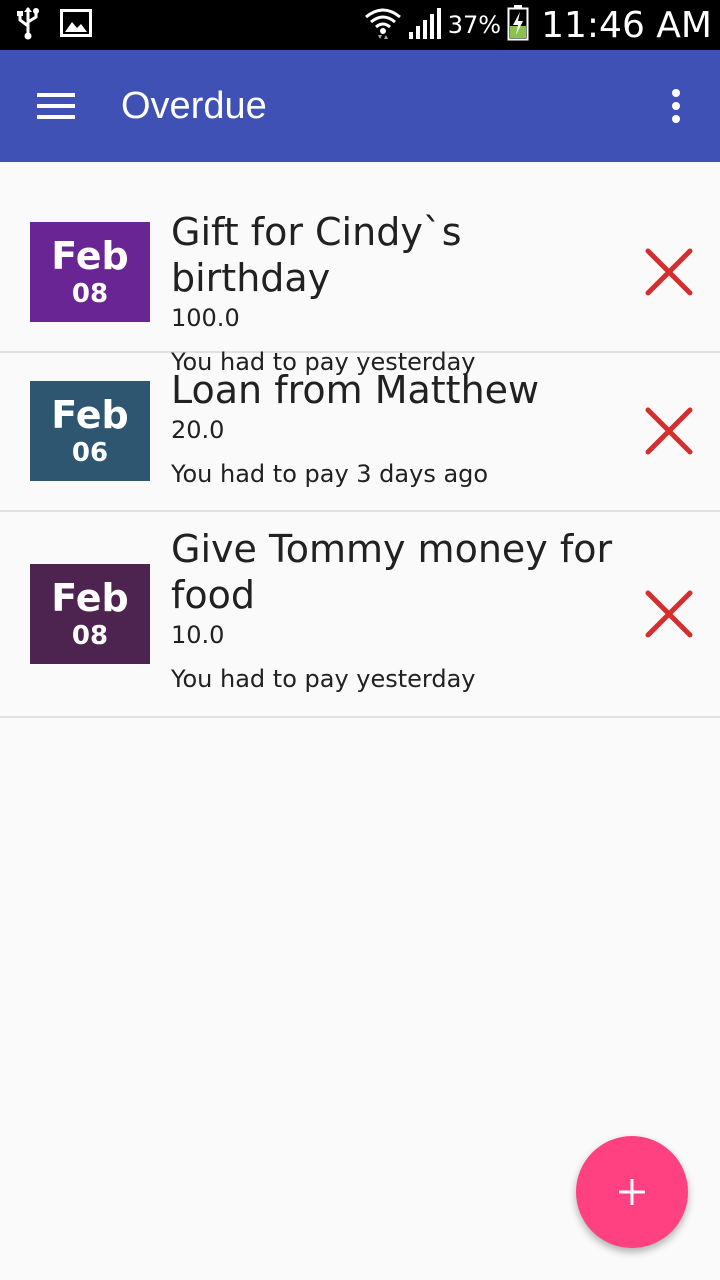 The image size is (720, 1280). I want to click on add-icon, so click(632, 1192).